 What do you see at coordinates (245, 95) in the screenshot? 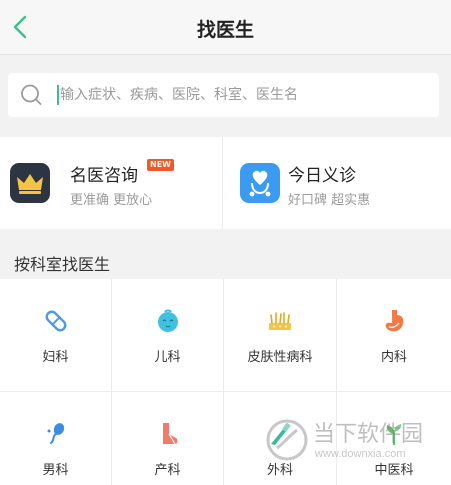
I see `search-input` at bounding box center [245, 95].